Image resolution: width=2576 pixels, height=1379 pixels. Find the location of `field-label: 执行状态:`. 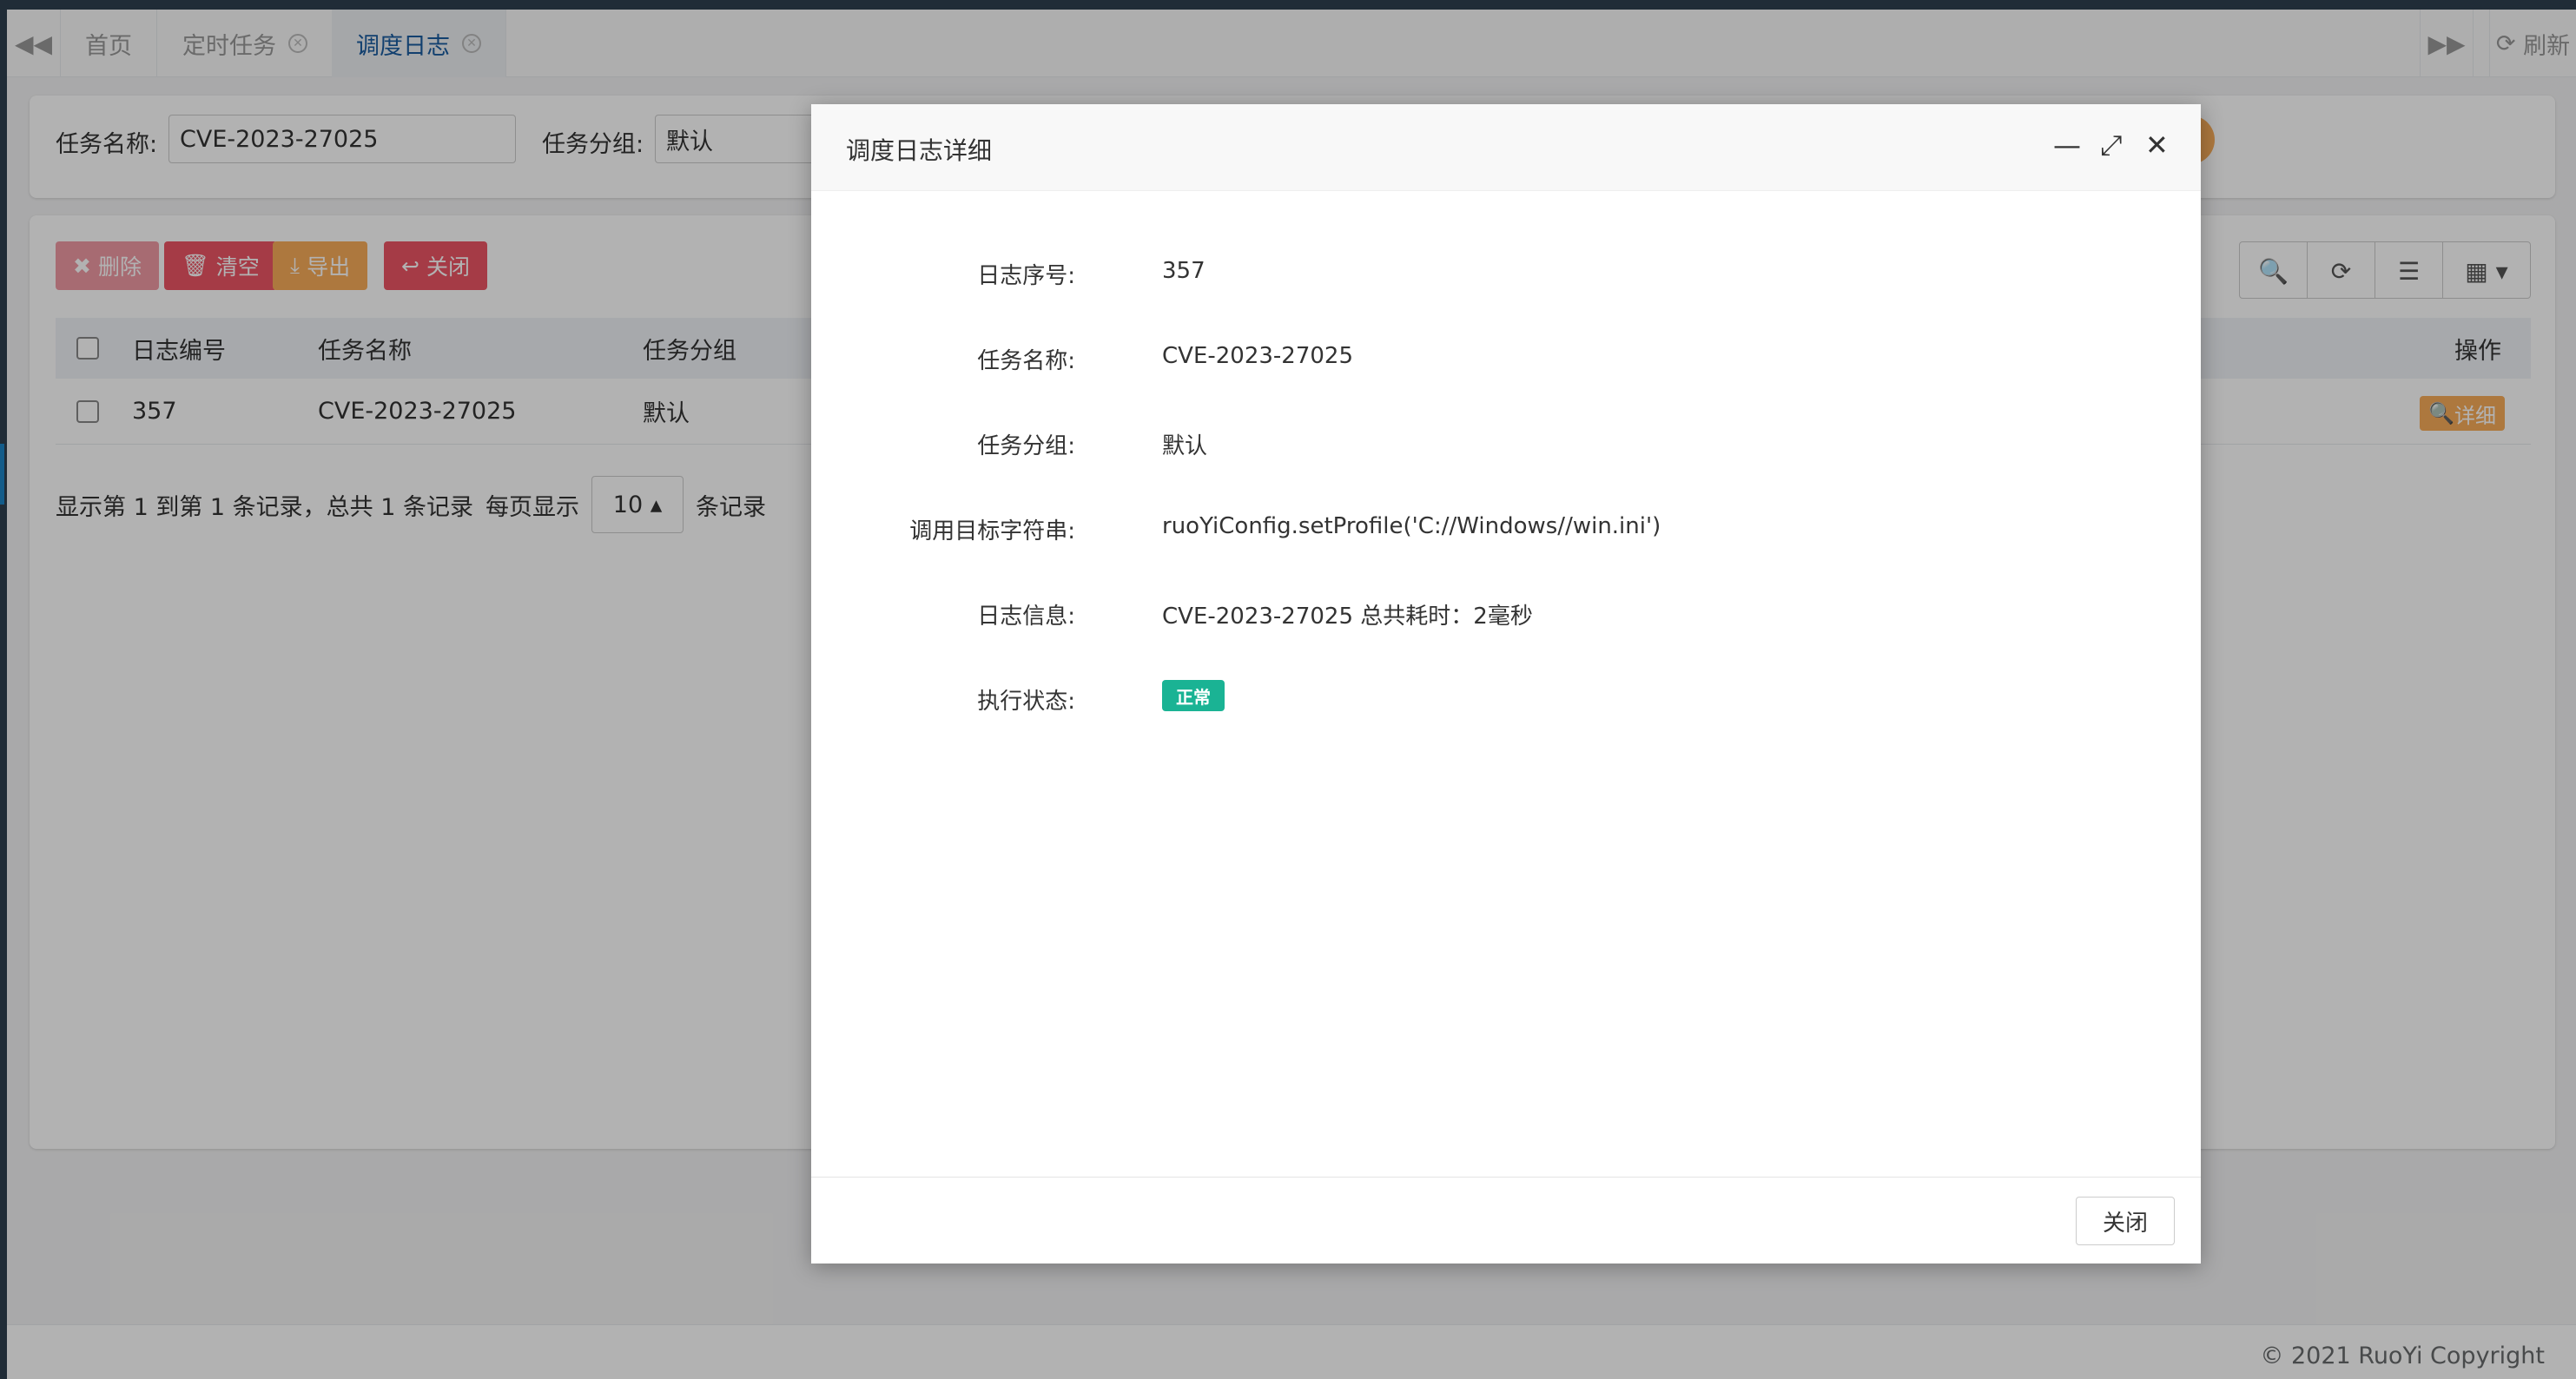

field-label: 执行状态: is located at coordinates (1026, 702).